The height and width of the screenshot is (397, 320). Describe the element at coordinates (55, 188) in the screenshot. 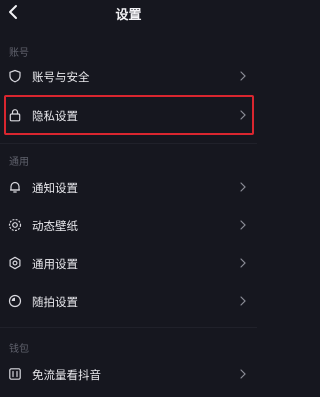

I see `settings-item-label: 通知设置` at that location.